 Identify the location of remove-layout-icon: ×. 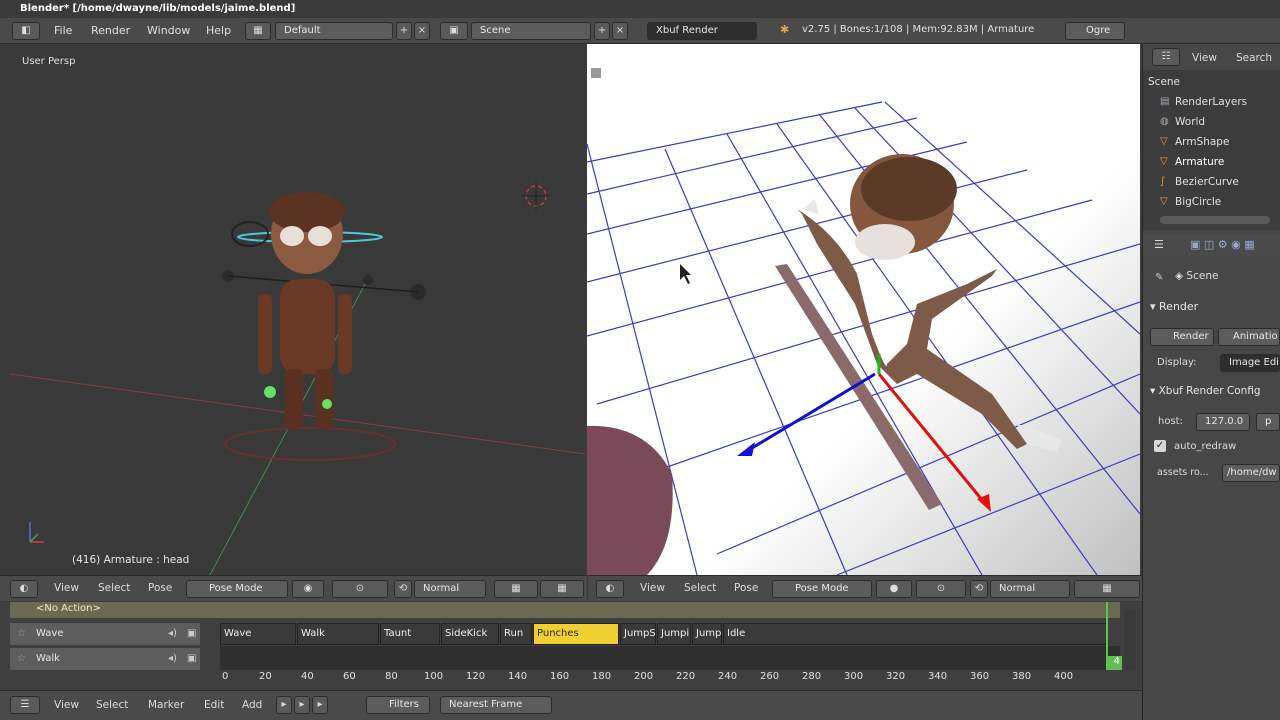
(422, 31).